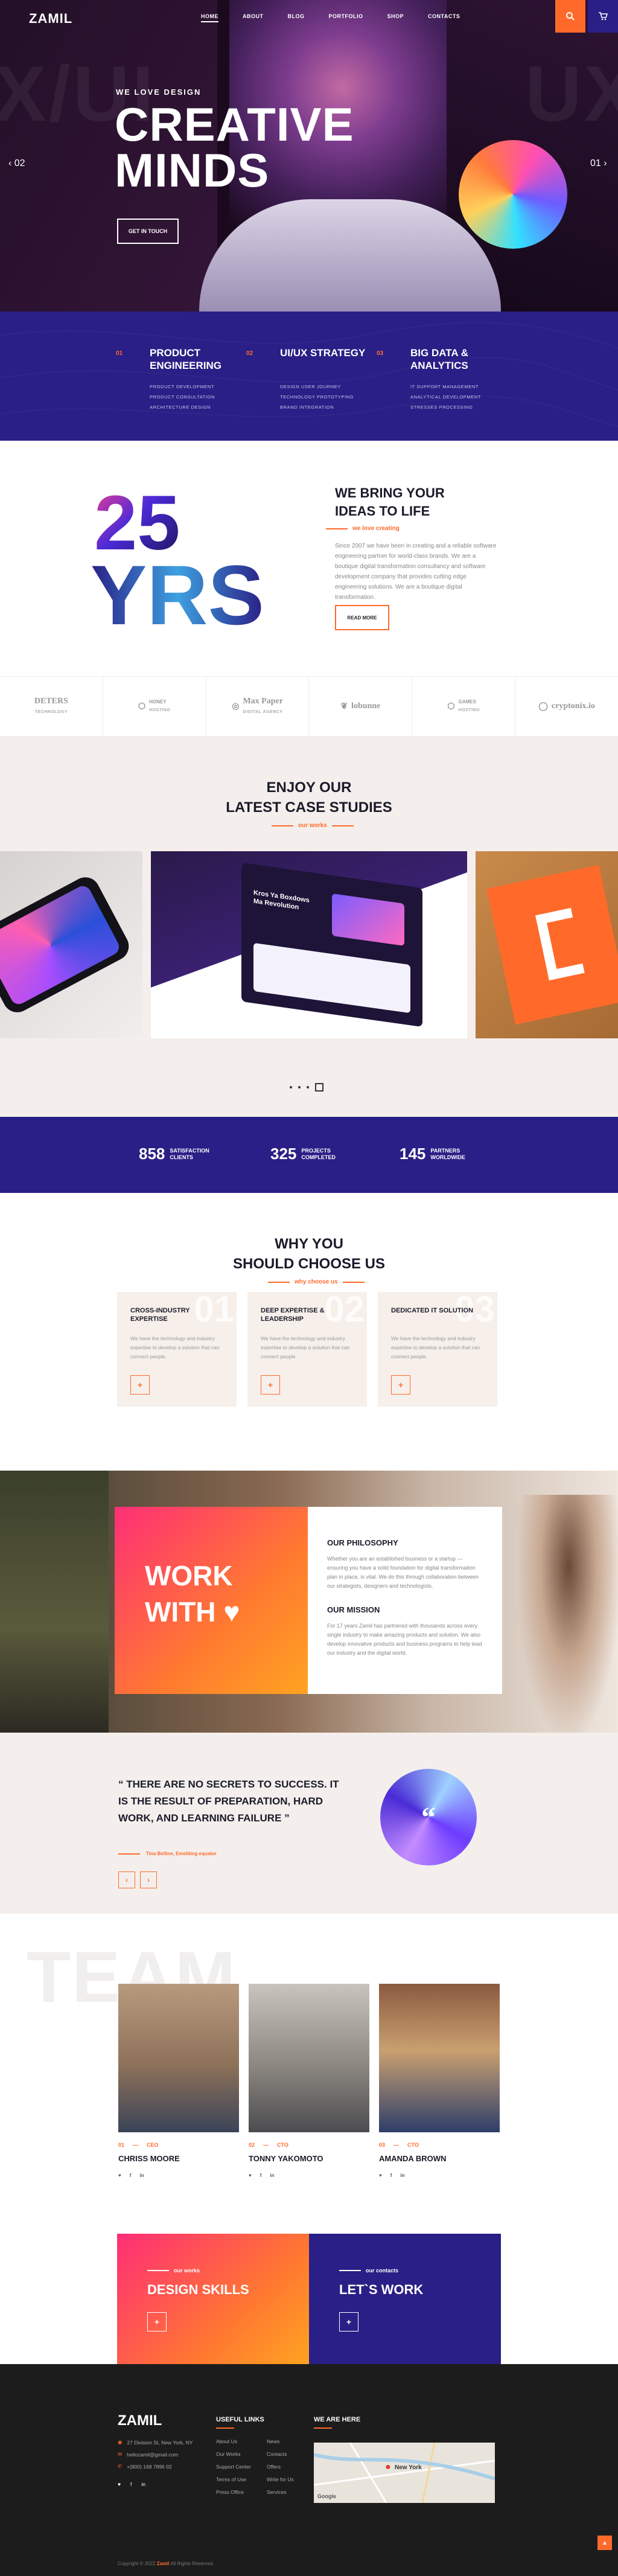 The height and width of the screenshot is (2576, 618). I want to click on footer-link: Our Works, so click(234, 2454).